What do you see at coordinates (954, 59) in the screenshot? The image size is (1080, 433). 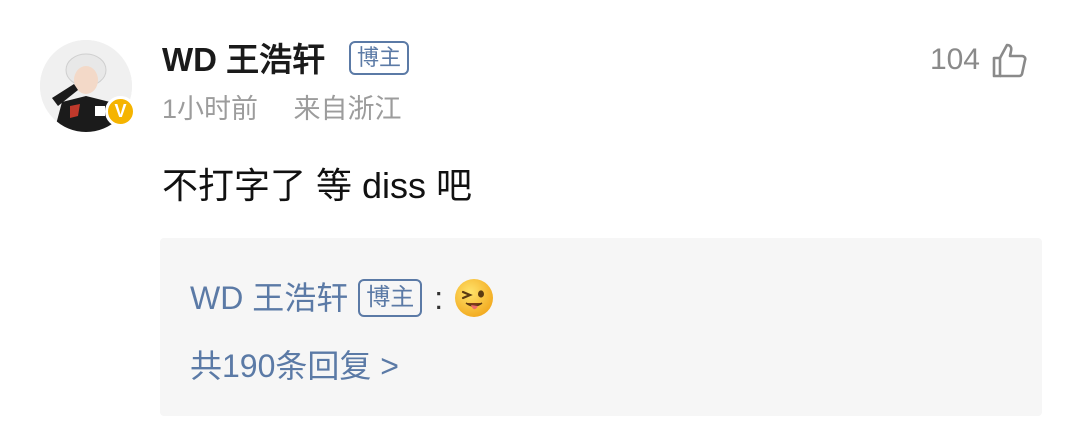 I see `like-count: 104` at bounding box center [954, 59].